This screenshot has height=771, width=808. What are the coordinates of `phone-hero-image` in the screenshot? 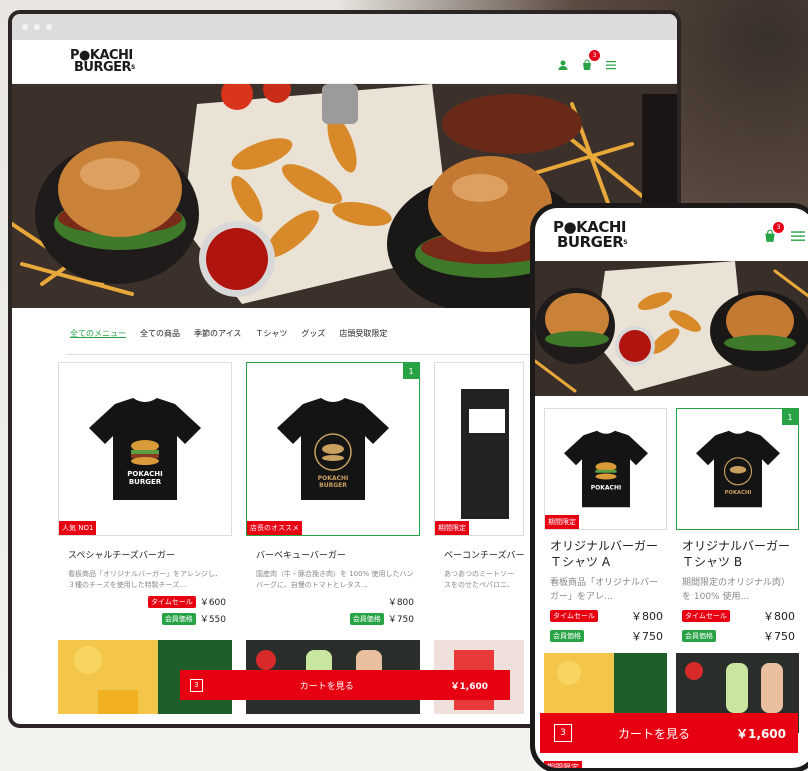 It's located at (671, 328).